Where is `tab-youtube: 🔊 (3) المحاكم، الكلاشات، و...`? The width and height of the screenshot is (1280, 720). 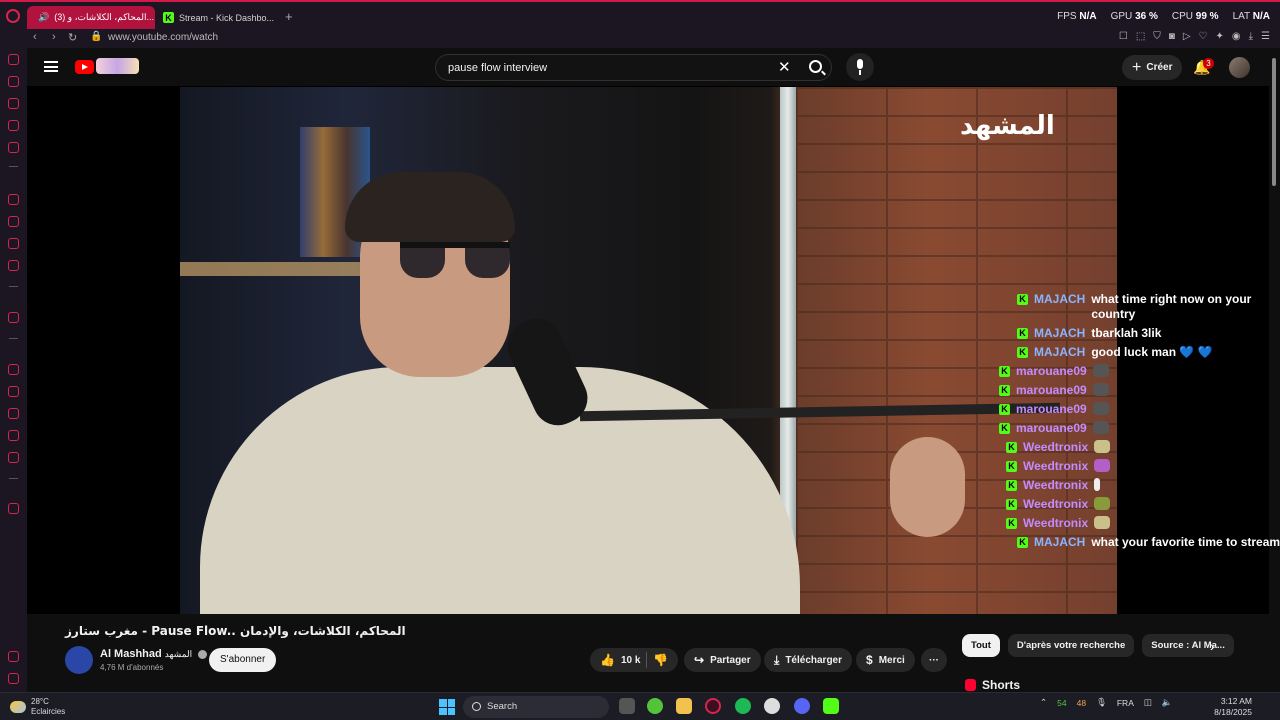 tab-youtube: 🔊 (3) المحاكم، الكلاشات، و... is located at coordinates (91, 17).